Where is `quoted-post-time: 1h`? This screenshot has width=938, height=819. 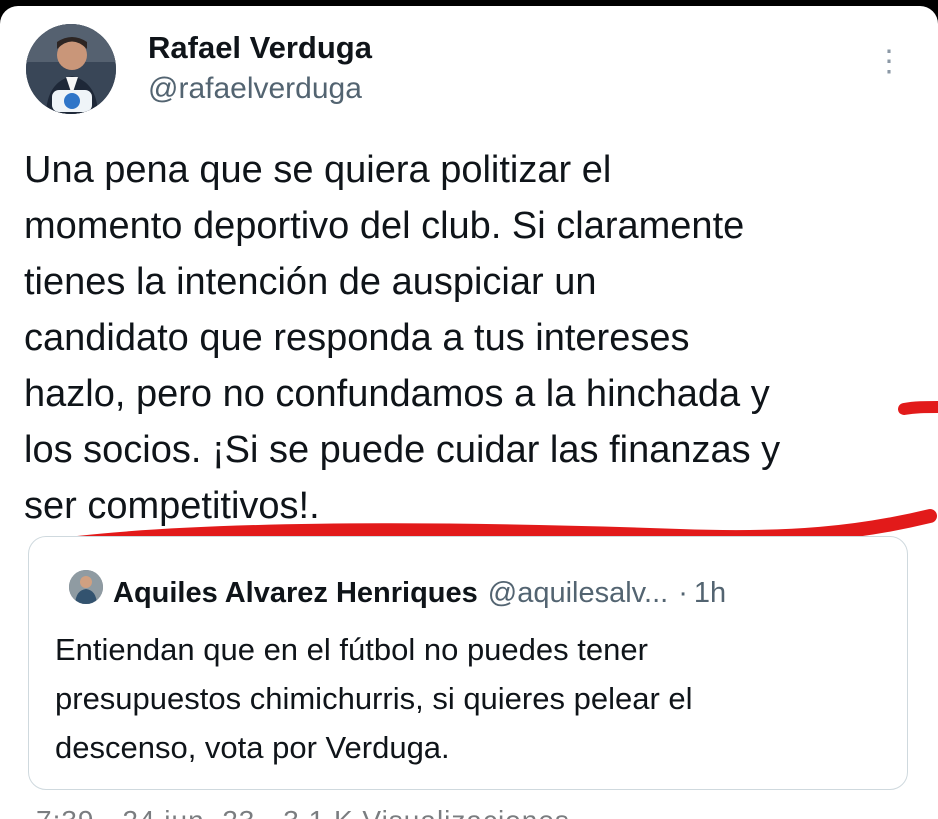
quoted-post-time: 1h is located at coordinates (710, 593).